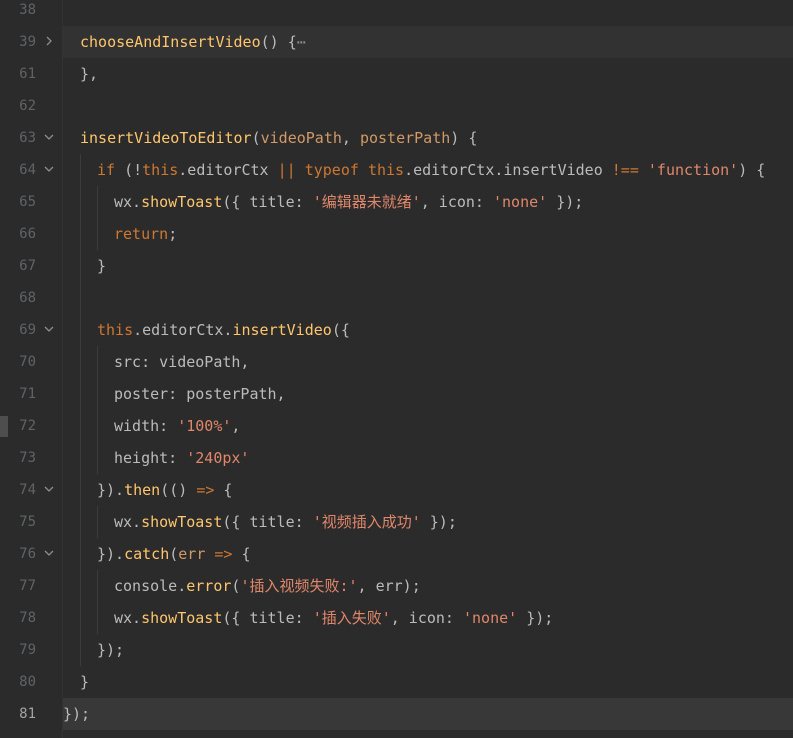 The image size is (793, 738). I want to click on code-line: 70 src: videoPath,, so click(396, 362).